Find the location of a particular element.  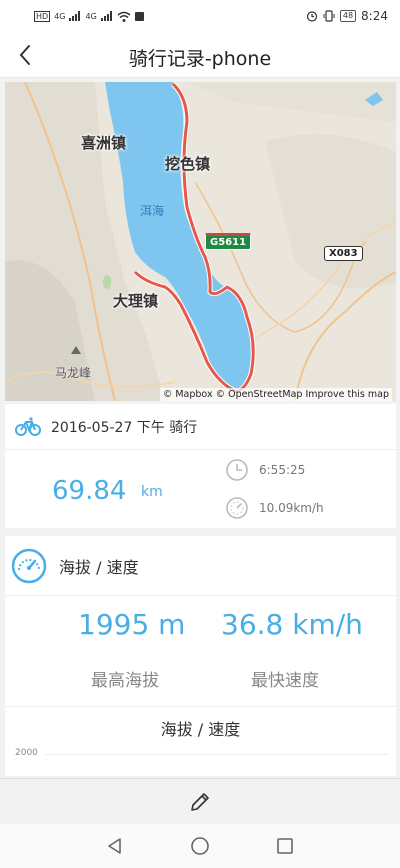

nav-home-button is located at coordinates (200, 846).